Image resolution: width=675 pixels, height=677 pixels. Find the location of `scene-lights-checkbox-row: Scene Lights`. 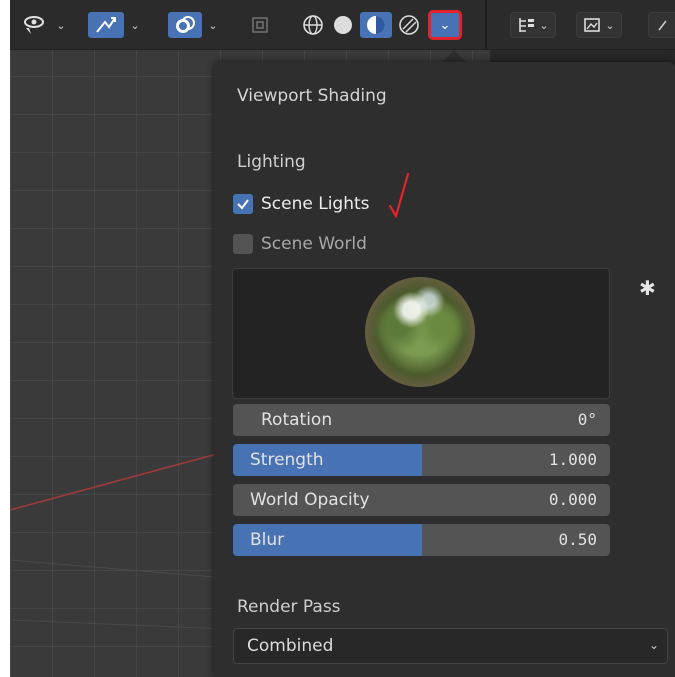

scene-lights-checkbox-row: Scene Lights is located at coordinates (301, 204).